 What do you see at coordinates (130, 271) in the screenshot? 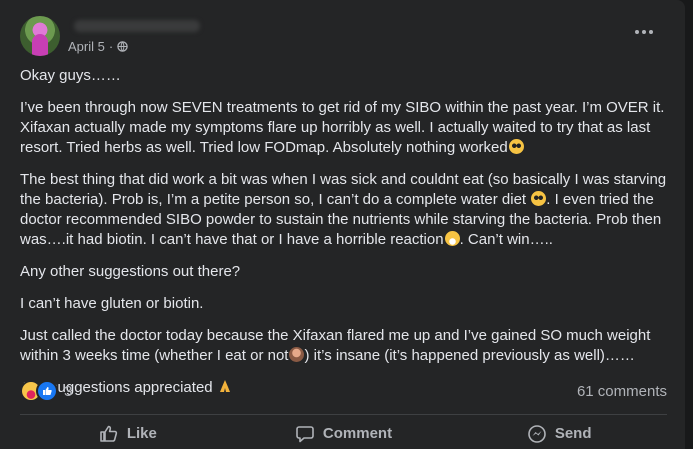
I see `paragraph-4: Any other suggestions out there?` at bounding box center [130, 271].